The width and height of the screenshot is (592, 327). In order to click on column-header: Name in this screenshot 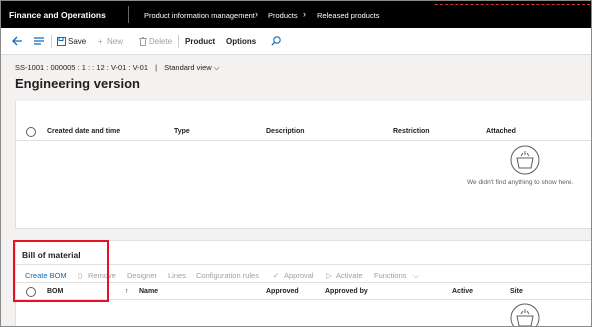, I will do `click(148, 291)`.